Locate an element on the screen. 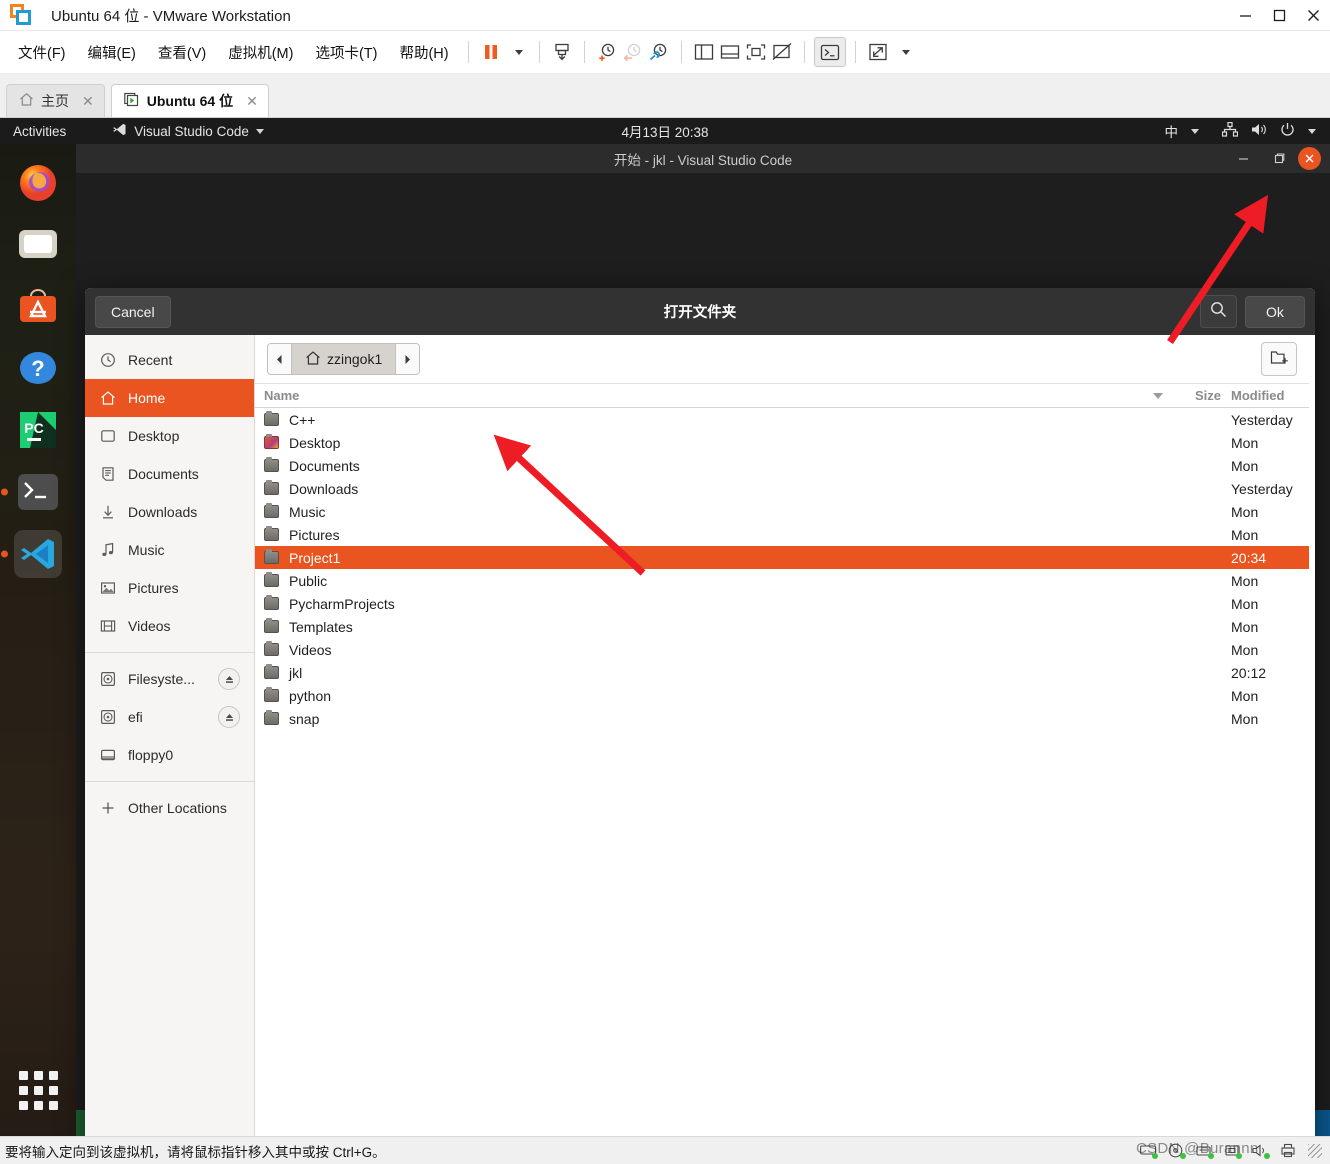  file-modified-cell: Yesterday is located at coordinates (1262, 419).